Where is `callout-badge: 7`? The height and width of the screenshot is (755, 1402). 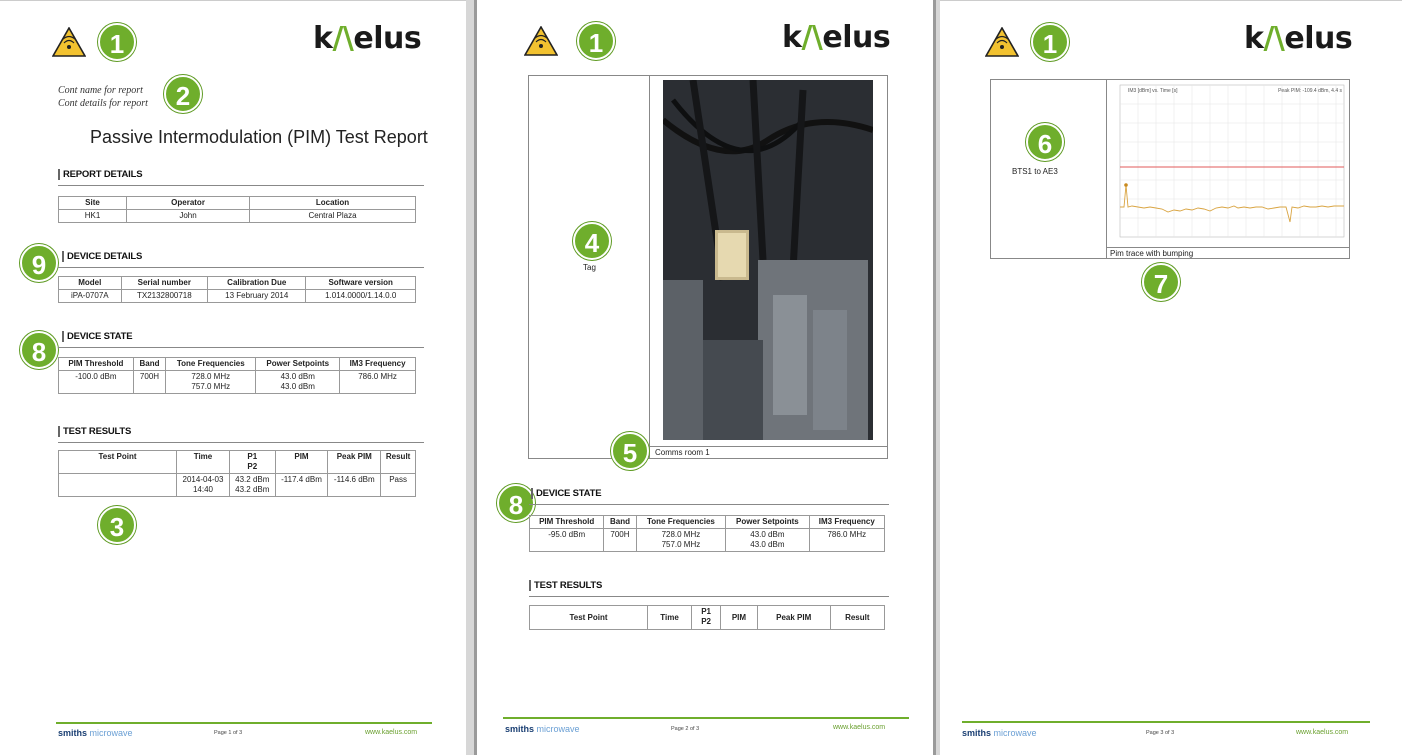 callout-badge: 7 is located at coordinates (1161, 282).